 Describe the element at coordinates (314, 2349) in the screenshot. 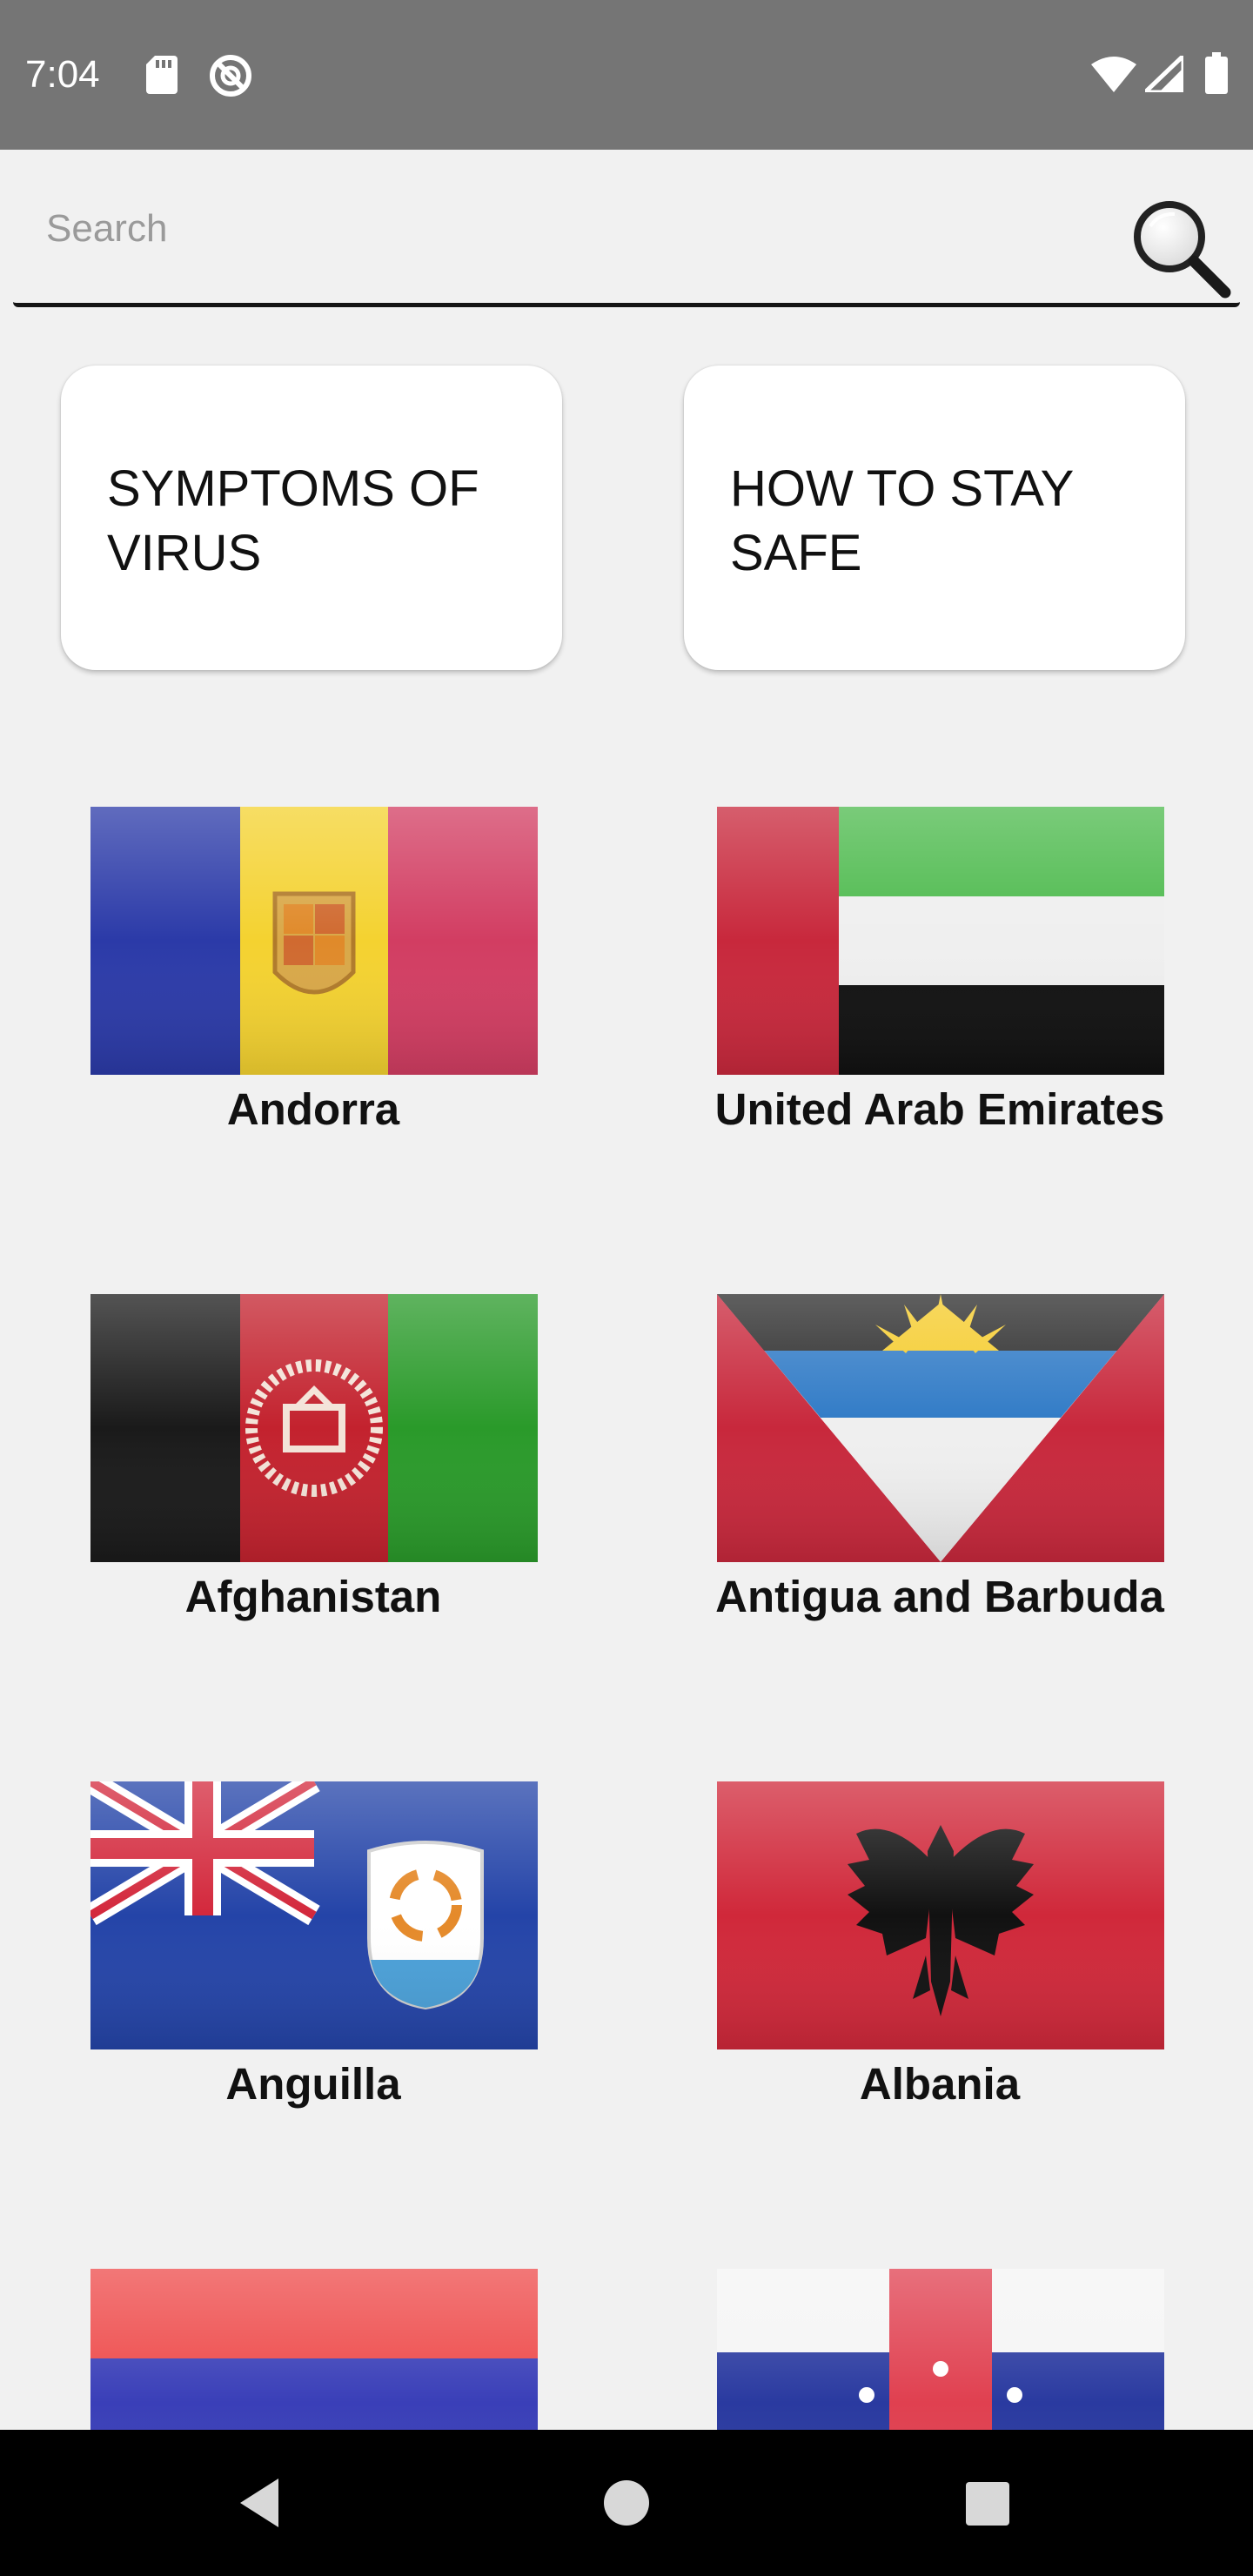

I see `armenia-flag` at that location.